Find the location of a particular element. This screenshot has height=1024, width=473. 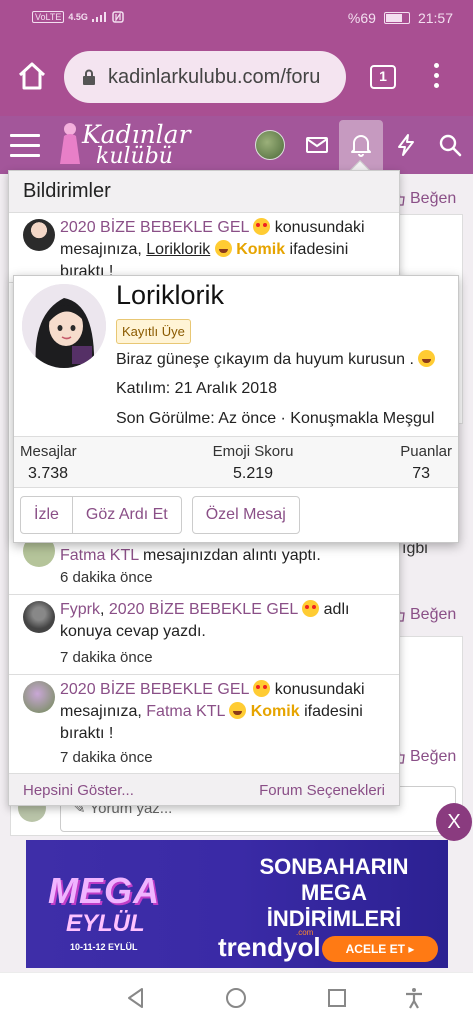

stat-emoji-score: Emoji Skoru 5.219 is located at coordinates (253, 462).